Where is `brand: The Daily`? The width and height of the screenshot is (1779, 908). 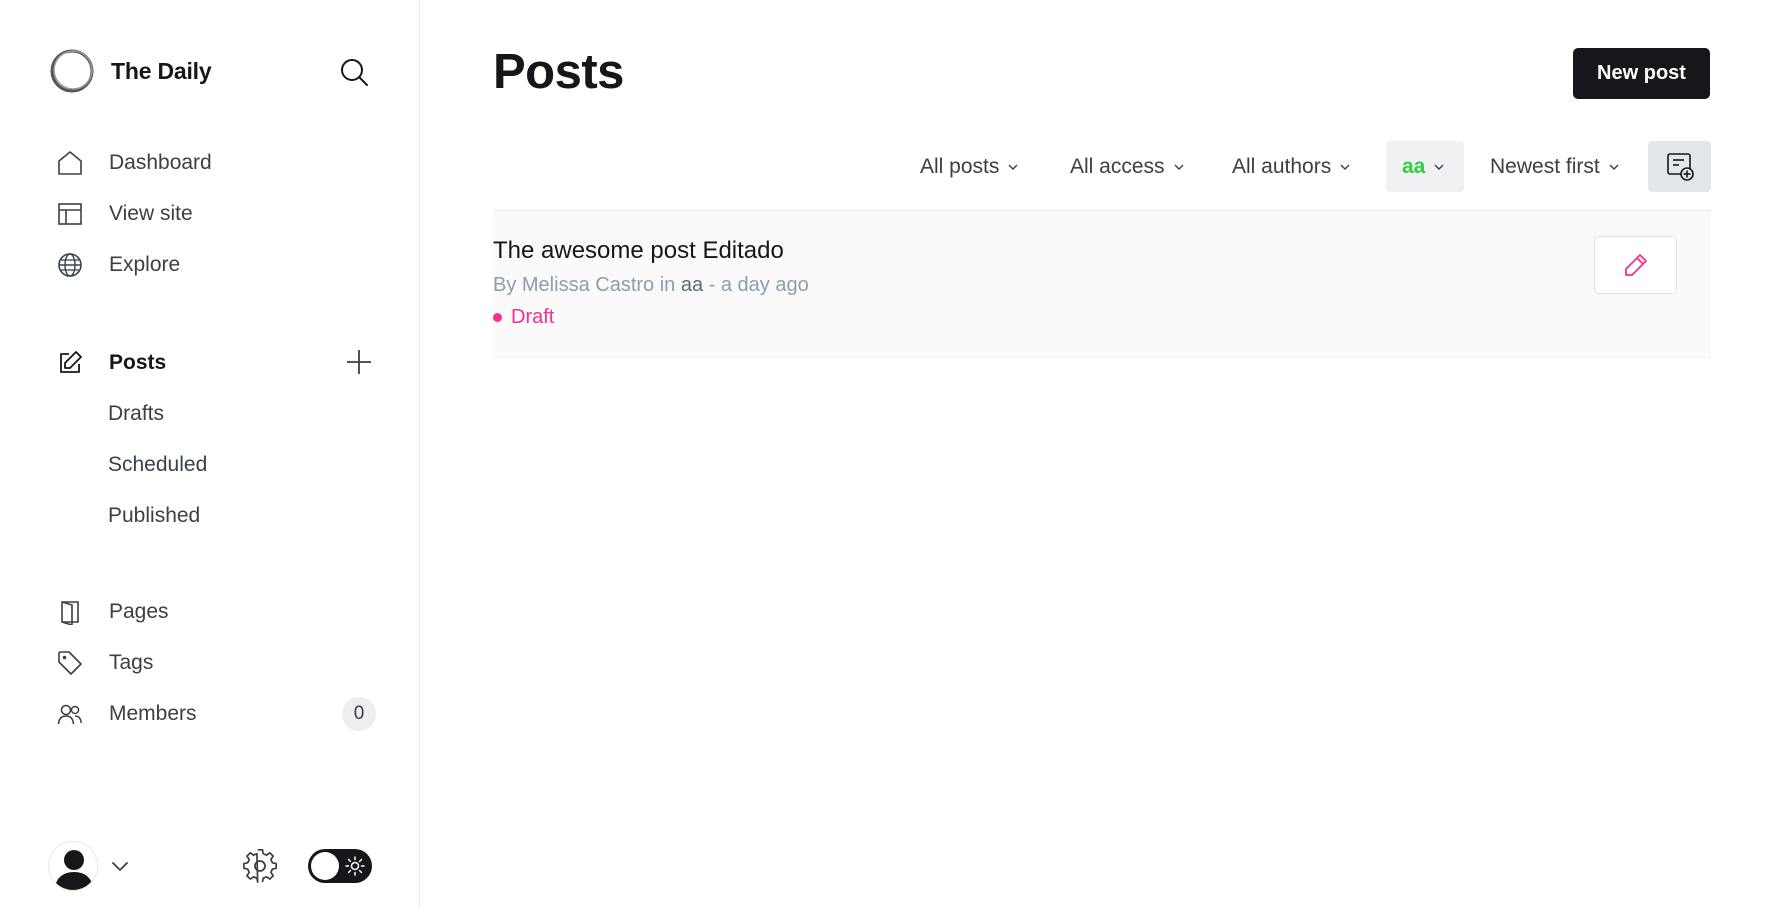 brand: The Daily is located at coordinates (130, 71).